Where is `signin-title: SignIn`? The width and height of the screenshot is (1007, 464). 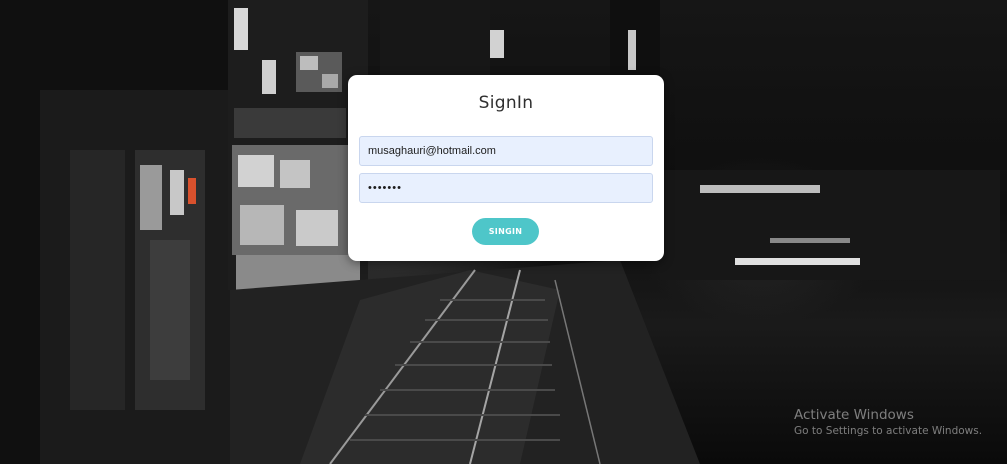
signin-title: SignIn is located at coordinates (506, 103).